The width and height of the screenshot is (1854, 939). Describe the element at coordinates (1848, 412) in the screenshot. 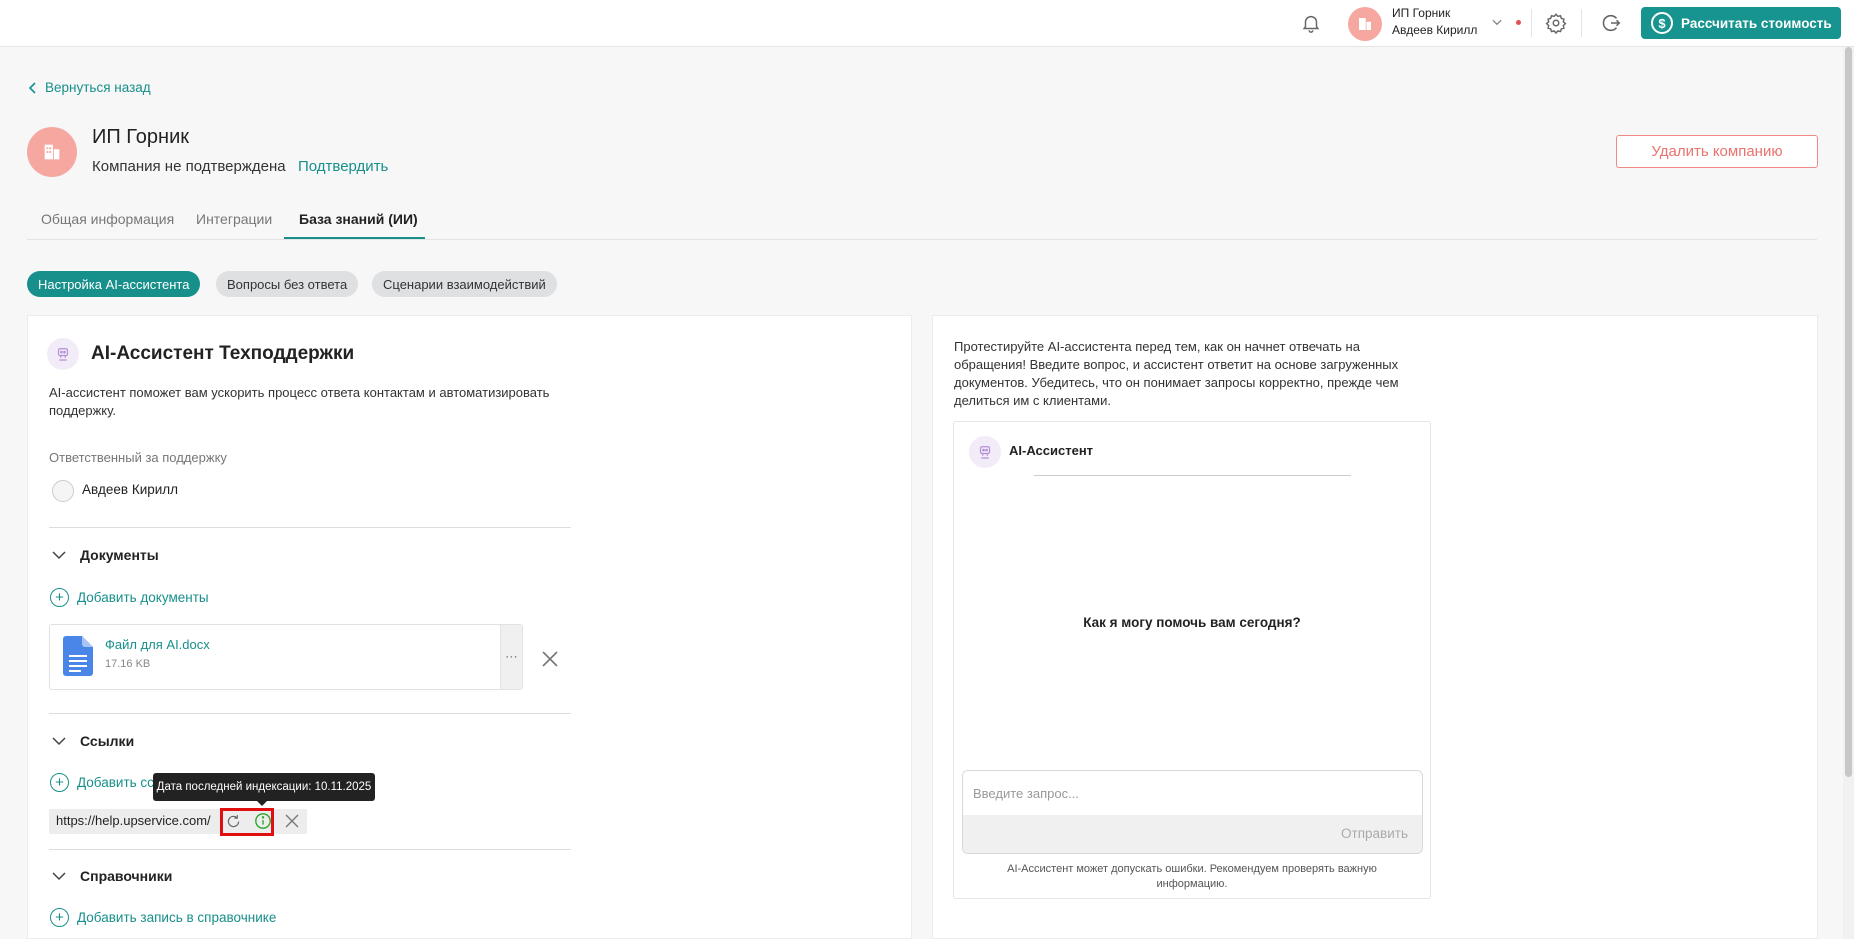

I see `scrollbar-thumb` at that location.